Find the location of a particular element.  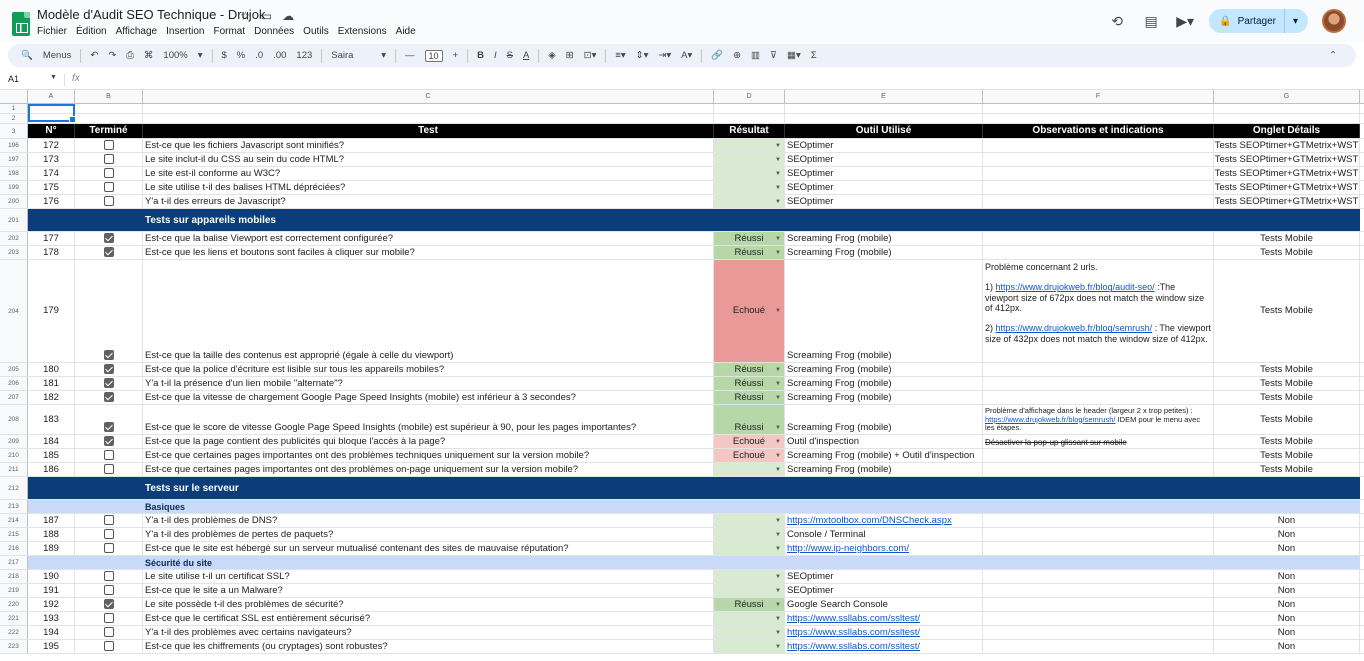

tool-used: https://mxtoolbox.com/DNSCheck.aspx is located at coordinates (884, 520).